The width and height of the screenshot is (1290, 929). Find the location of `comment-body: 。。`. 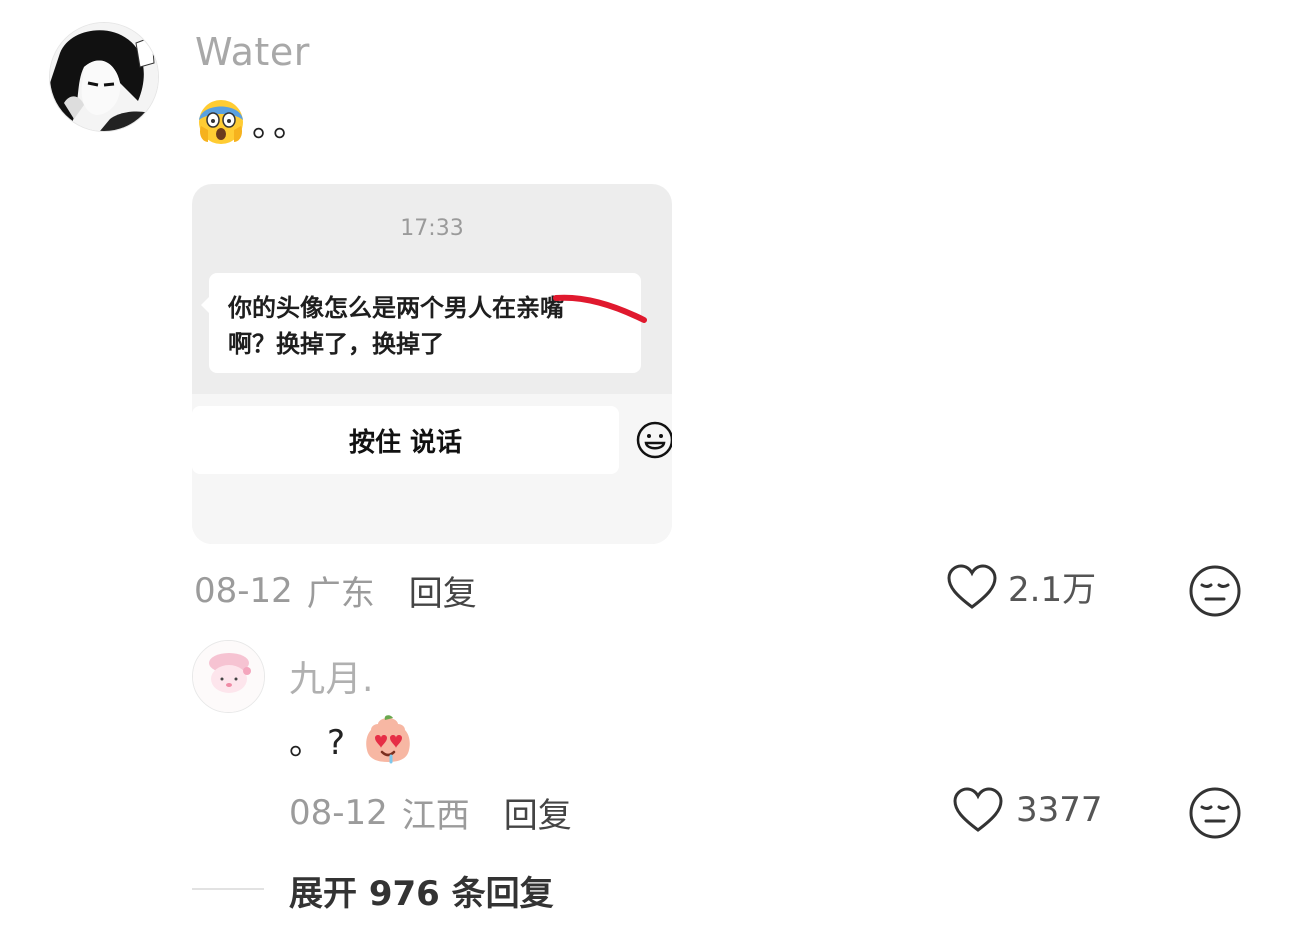

comment-body: 。。 is located at coordinates (253, 121).